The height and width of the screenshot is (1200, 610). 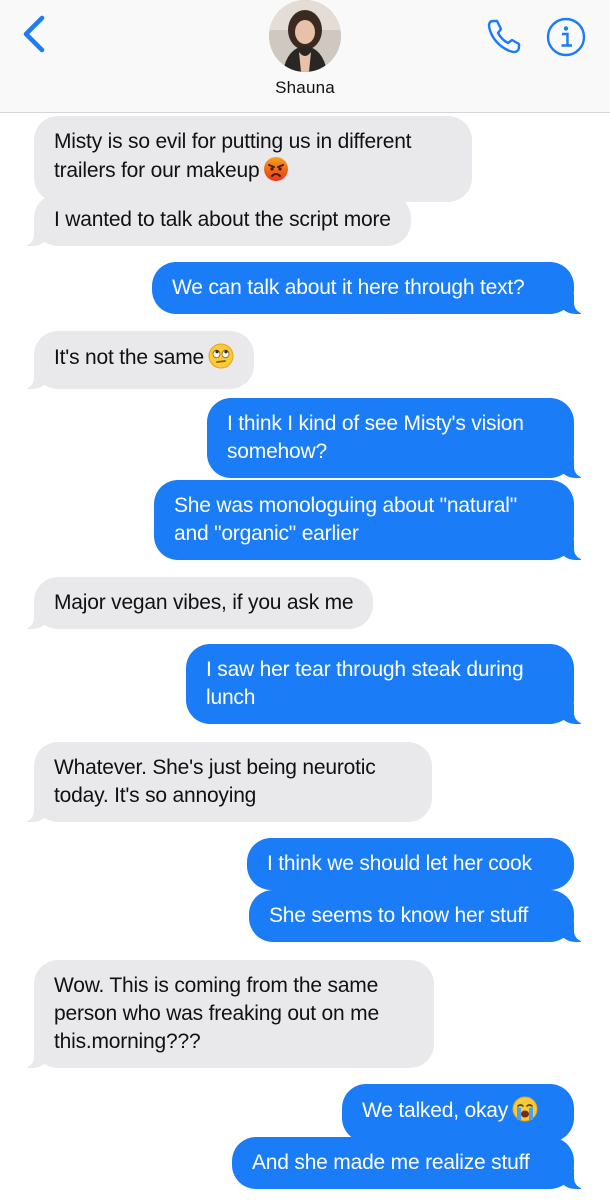 I want to click on message-bubble-incoming: Major vegan vibes, if you ask me, so click(x=190, y=603).